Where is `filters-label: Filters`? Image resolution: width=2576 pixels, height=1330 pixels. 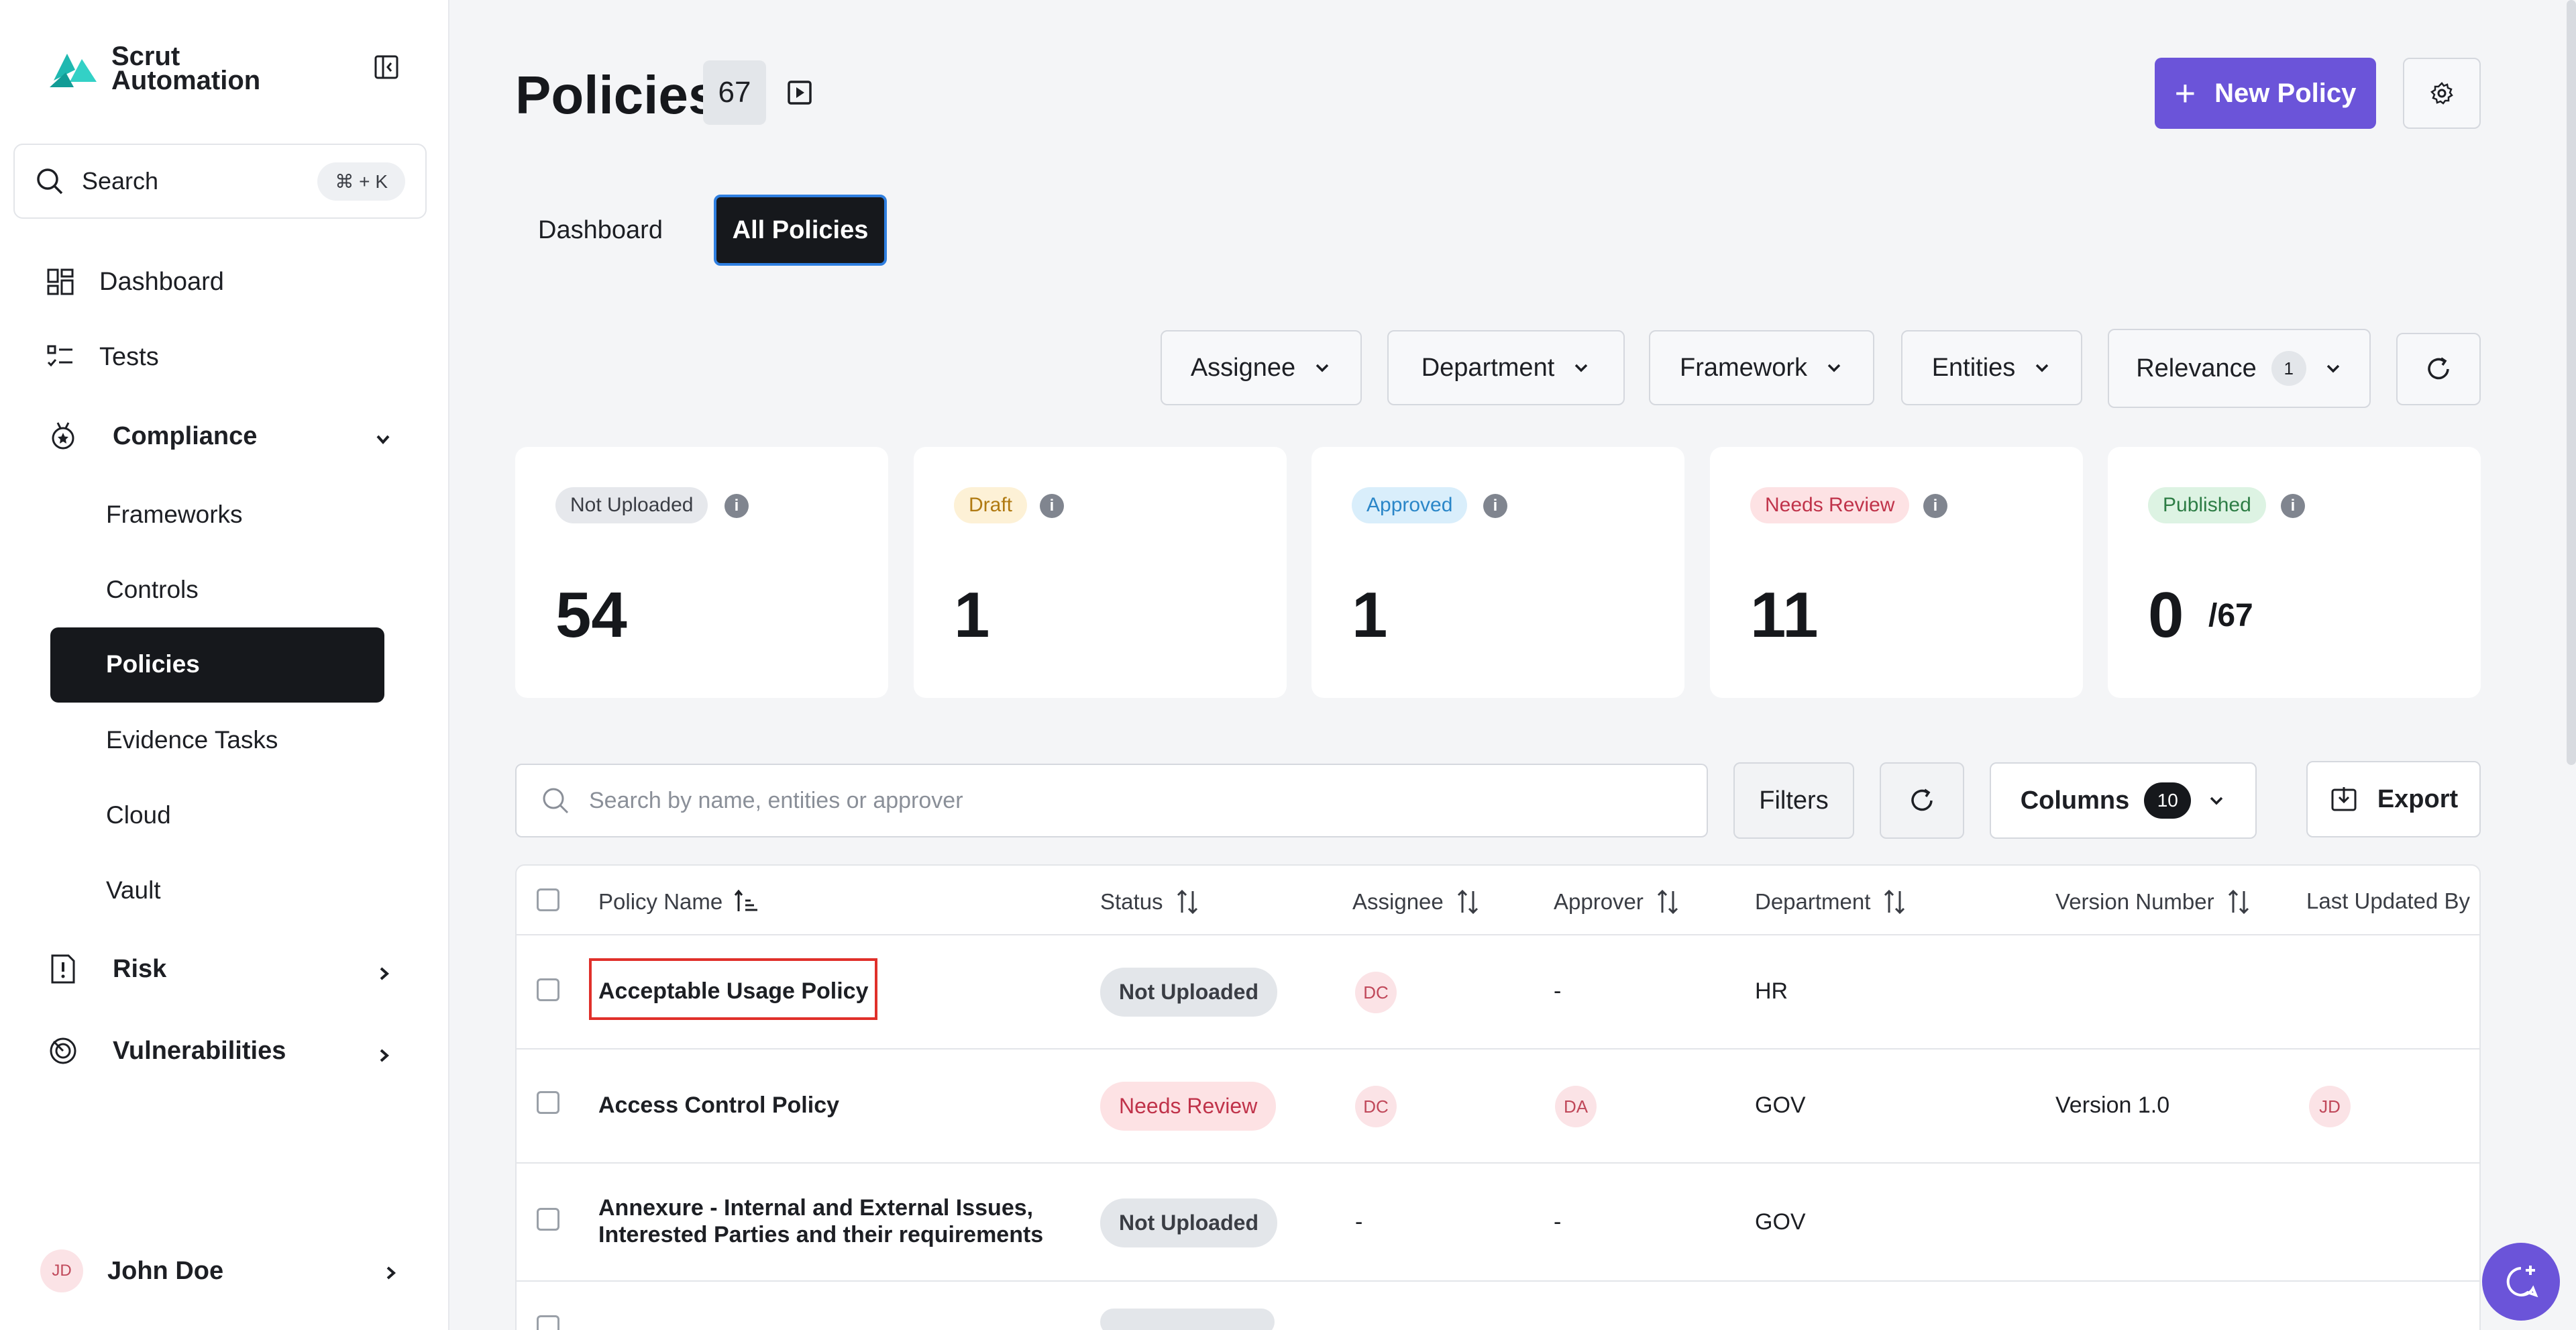 filters-label: Filters is located at coordinates (1794, 800).